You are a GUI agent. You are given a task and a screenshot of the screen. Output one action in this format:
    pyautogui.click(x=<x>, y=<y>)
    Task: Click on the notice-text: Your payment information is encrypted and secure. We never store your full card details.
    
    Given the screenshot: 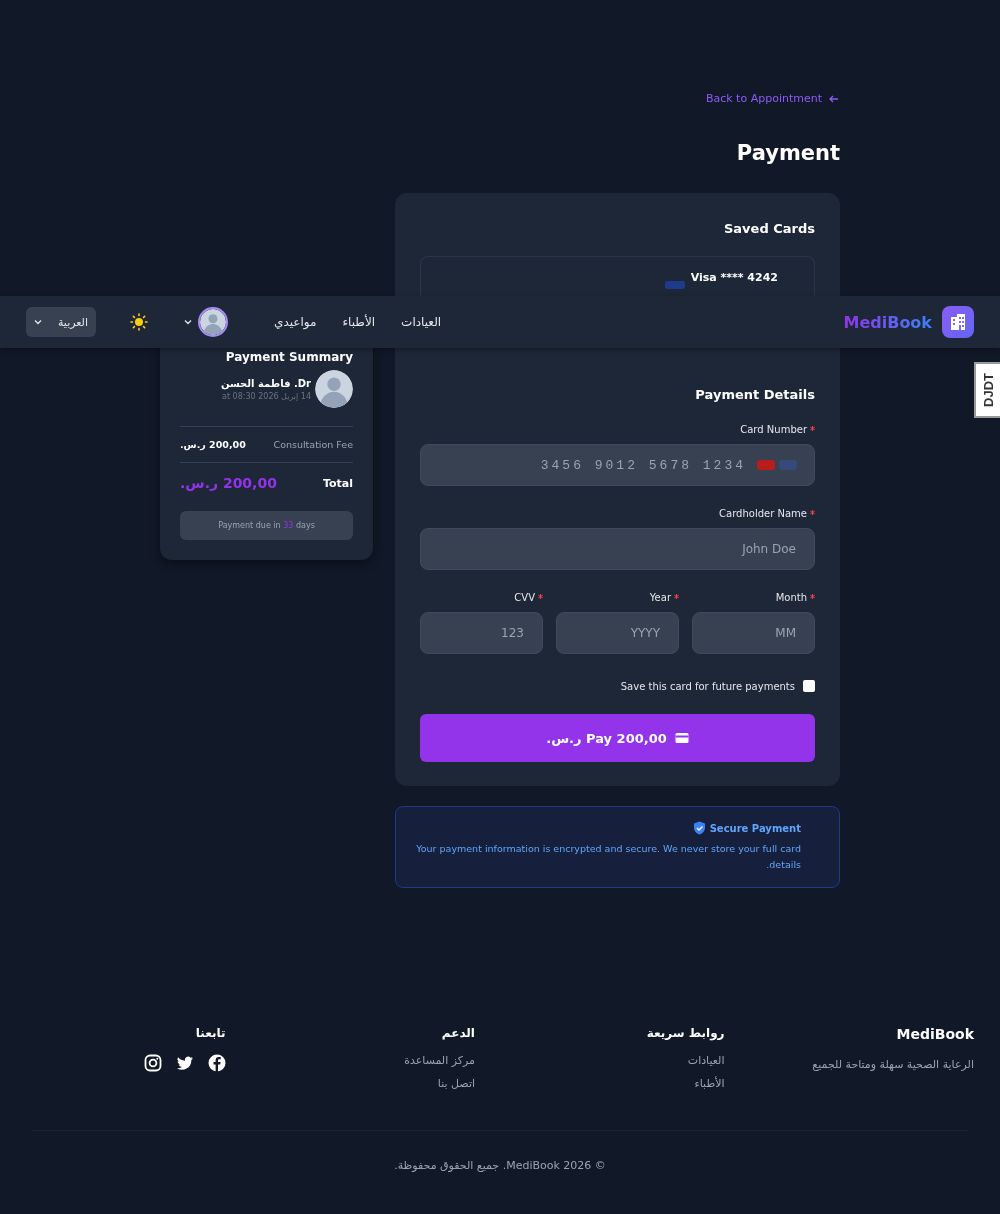 What is the action you would take?
    pyautogui.click(x=608, y=857)
    